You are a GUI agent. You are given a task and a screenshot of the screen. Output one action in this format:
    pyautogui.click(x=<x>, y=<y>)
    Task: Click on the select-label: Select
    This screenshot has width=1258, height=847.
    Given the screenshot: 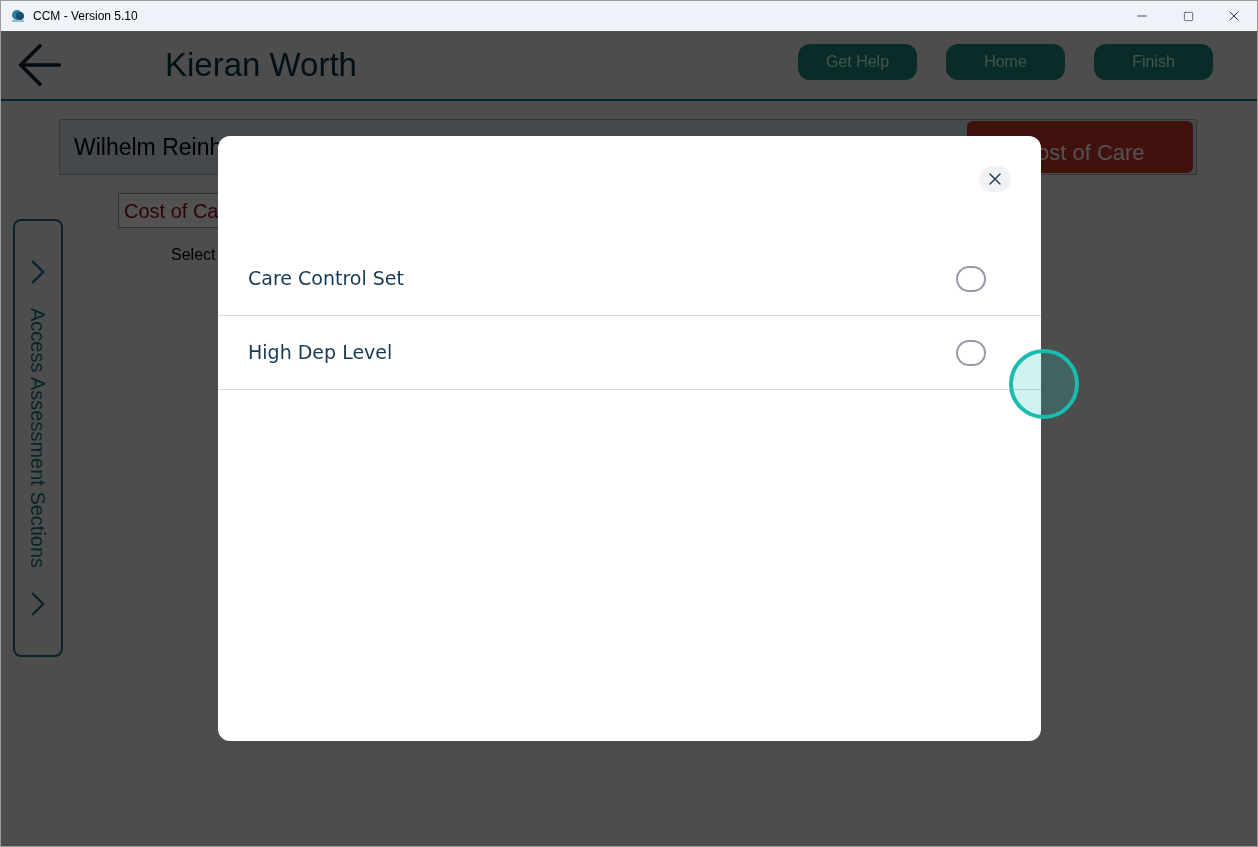 What is the action you would take?
    pyautogui.click(x=194, y=255)
    